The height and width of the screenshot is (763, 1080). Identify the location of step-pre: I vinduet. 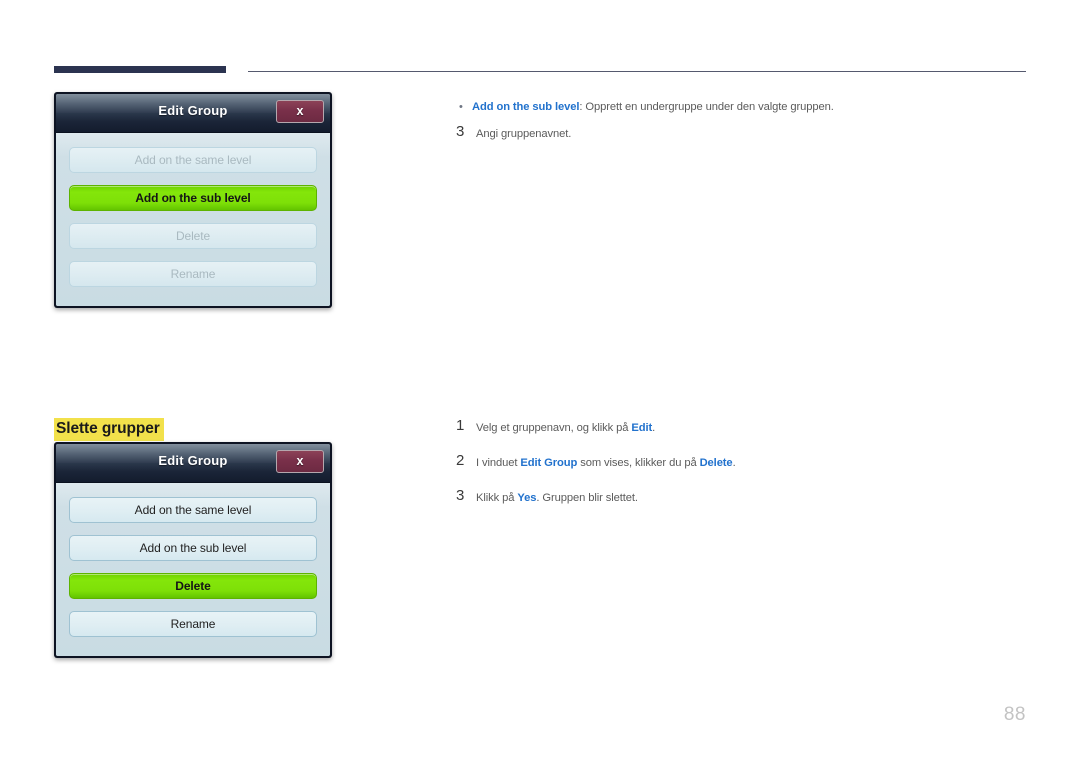
(498, 463).